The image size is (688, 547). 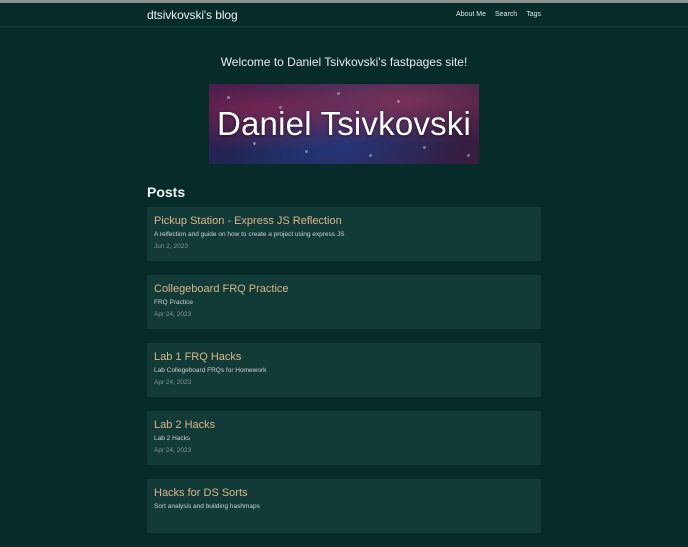 What do you see at coordinates (344, 289) in the screenshot?
I see `post-title: Collegeboard FRQ Practice` at bounding box center [344, 289].